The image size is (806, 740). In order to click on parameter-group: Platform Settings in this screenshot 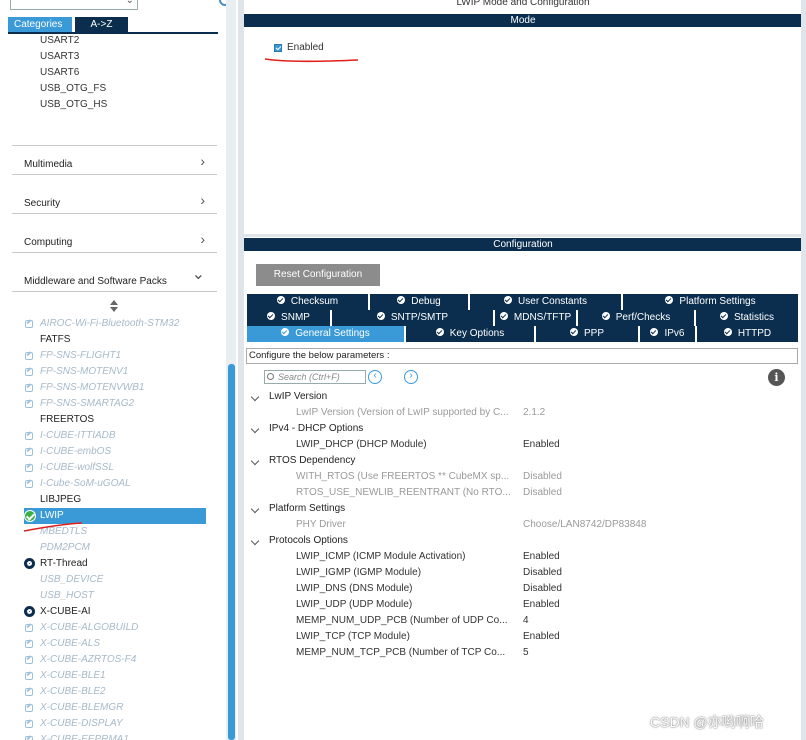, I will do `click(504, 509)`.